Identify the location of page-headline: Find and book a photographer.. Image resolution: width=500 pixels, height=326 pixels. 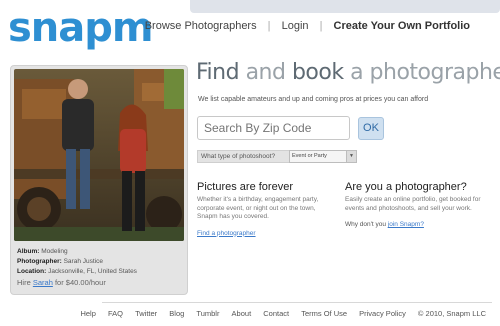
(348, 72).